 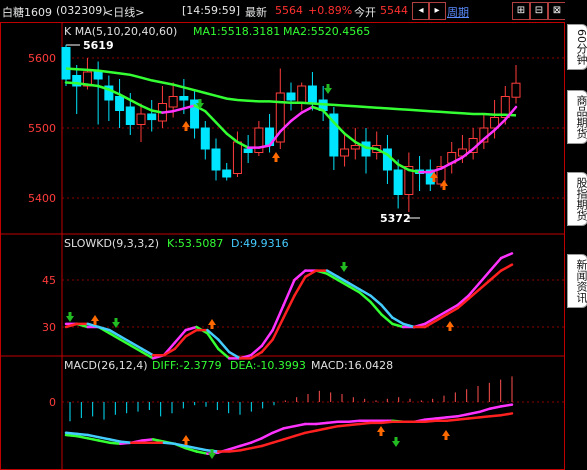 What do you see at coordinates (106, 365) in the screenshot?
I see `macd-label: MACD(26,12,4)` at bounding box center [106, 365].